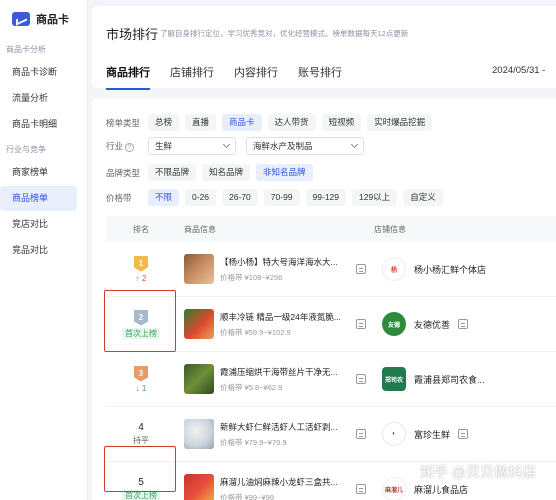 The image size is (556, 500). What do you see at coordinates (390, 229) in the screenshot?
I see `column-header-shop: 店铺信息` at bounding box center [390, 229].